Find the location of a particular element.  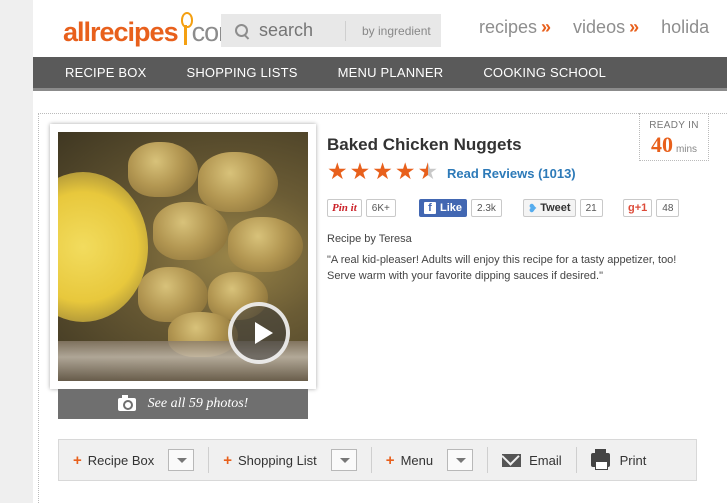

facebook-like-button: f Like is located at coordinates (443, 208).